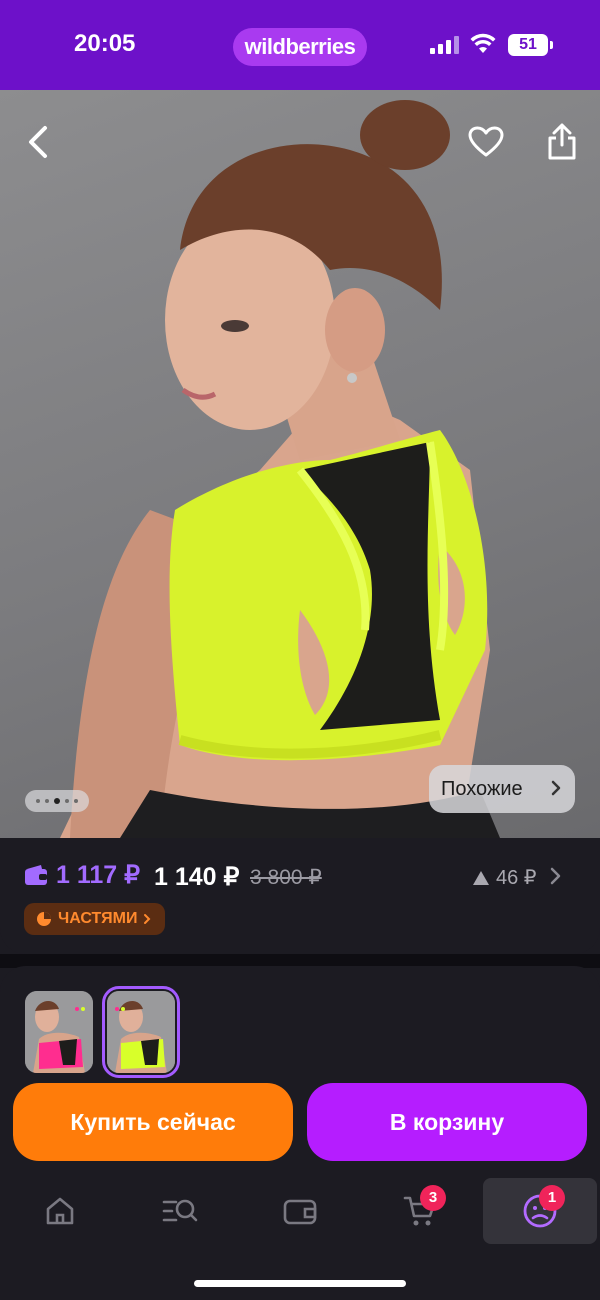 The width and height of the screenshot is (600, 1300). I want to click on favorite-button, so click(486, 142).